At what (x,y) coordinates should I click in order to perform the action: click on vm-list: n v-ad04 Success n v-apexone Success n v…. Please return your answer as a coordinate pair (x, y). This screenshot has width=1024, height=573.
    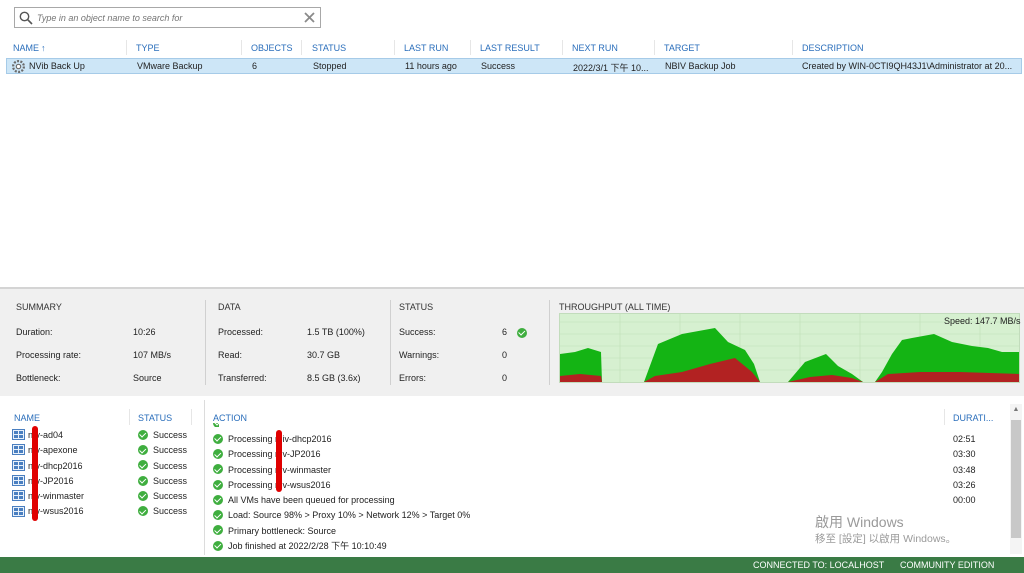
    Looking at the image, I should click on (102, 474).